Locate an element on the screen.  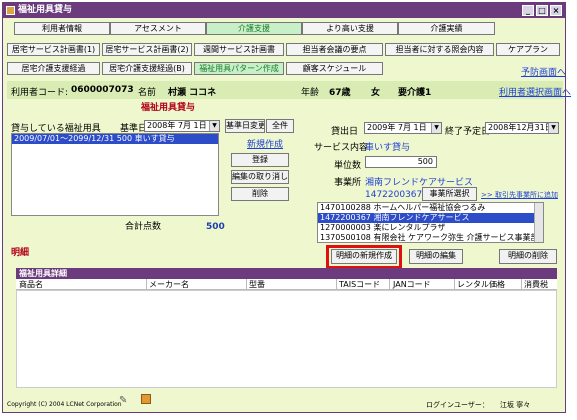
nav-user-info: 利用者情報 is located at coordinates (62, 28).